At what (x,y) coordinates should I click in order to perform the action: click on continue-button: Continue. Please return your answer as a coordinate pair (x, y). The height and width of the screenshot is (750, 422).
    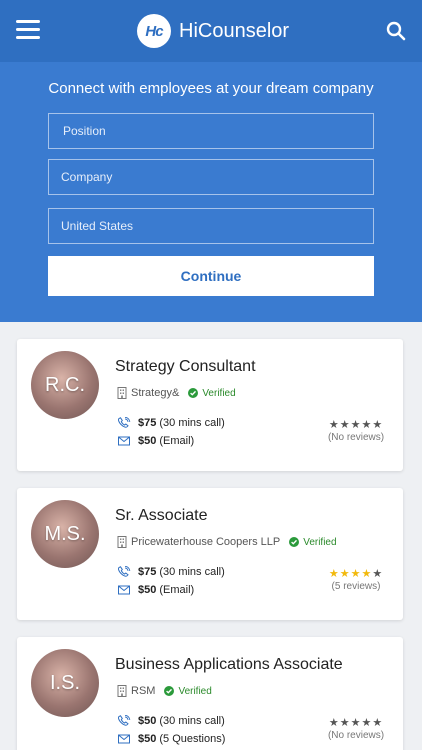
    Looking at the image, I should click on (211, 276).